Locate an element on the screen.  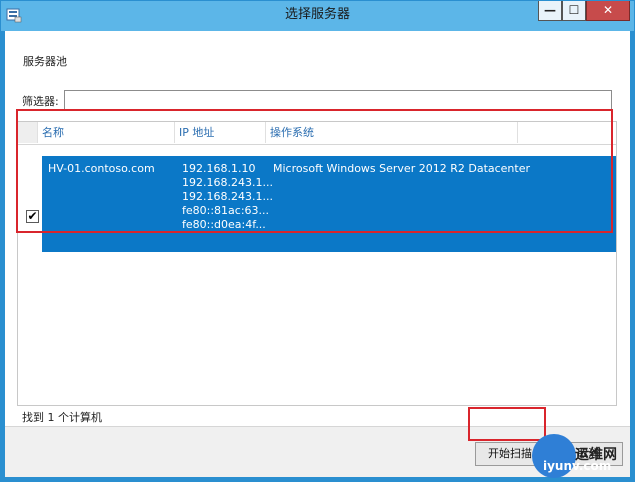
column-header-os: 操作系统 is located at coordinates (392, 132).